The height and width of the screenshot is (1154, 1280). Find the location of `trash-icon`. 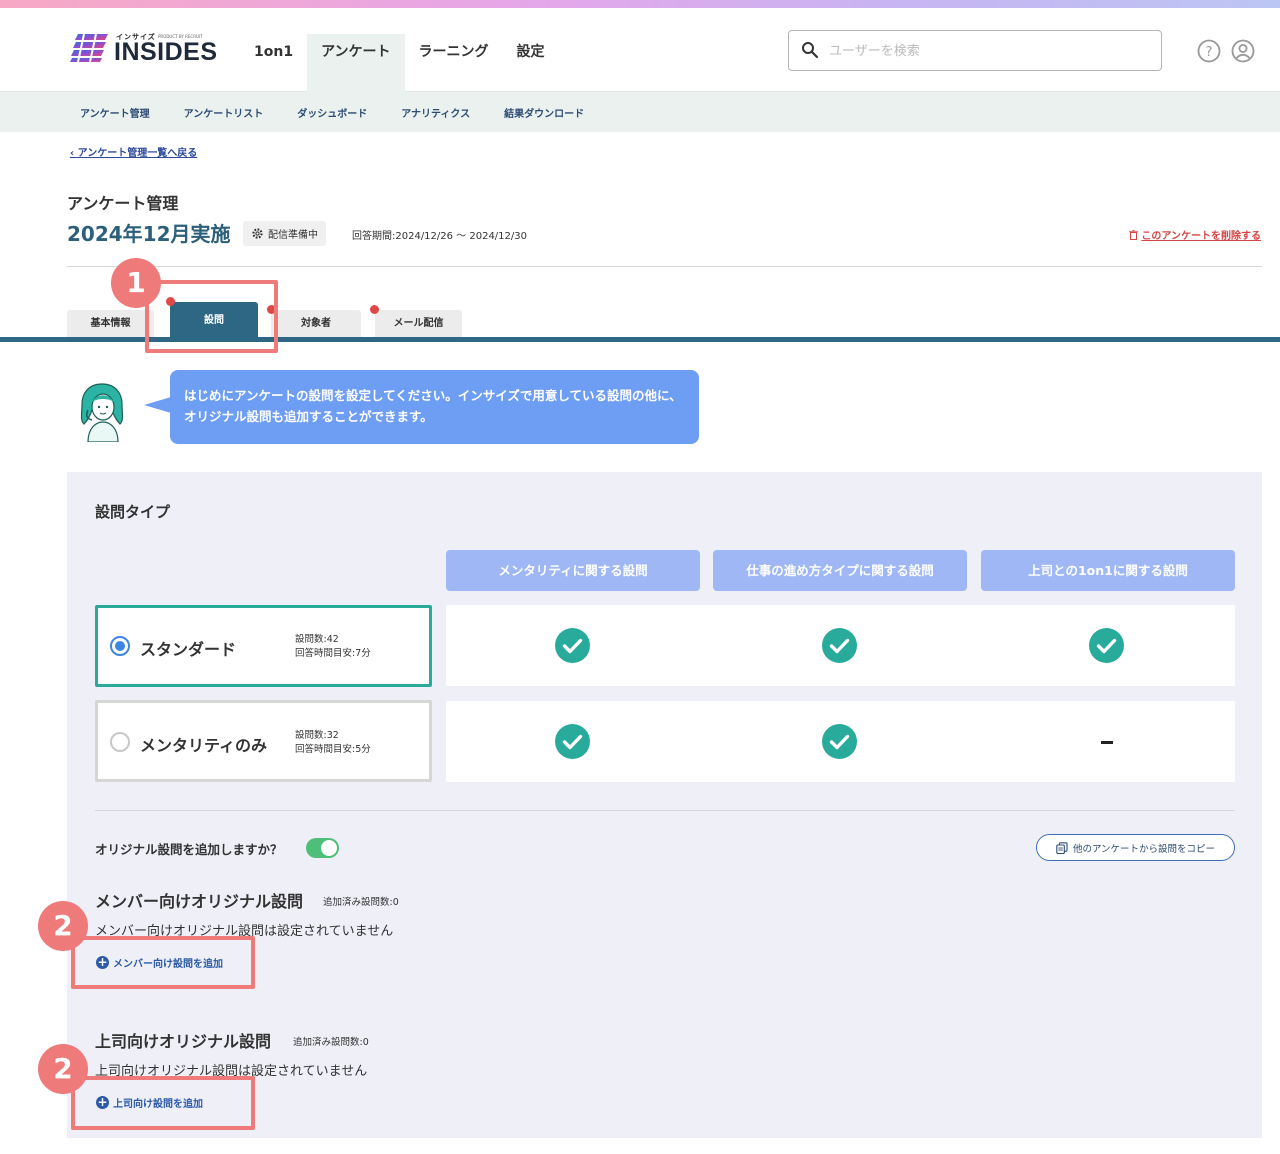

trash-icon is located at coordinates (1134, 234).